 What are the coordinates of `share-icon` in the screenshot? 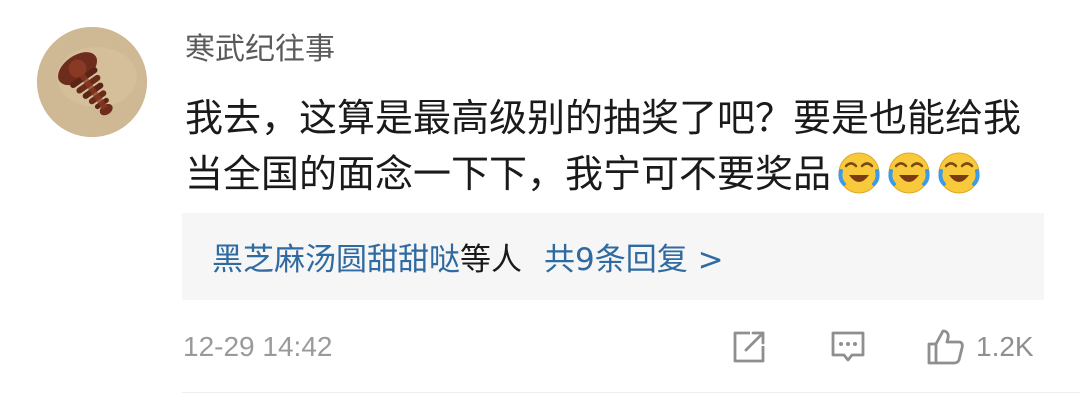 It's located at (749, 347).